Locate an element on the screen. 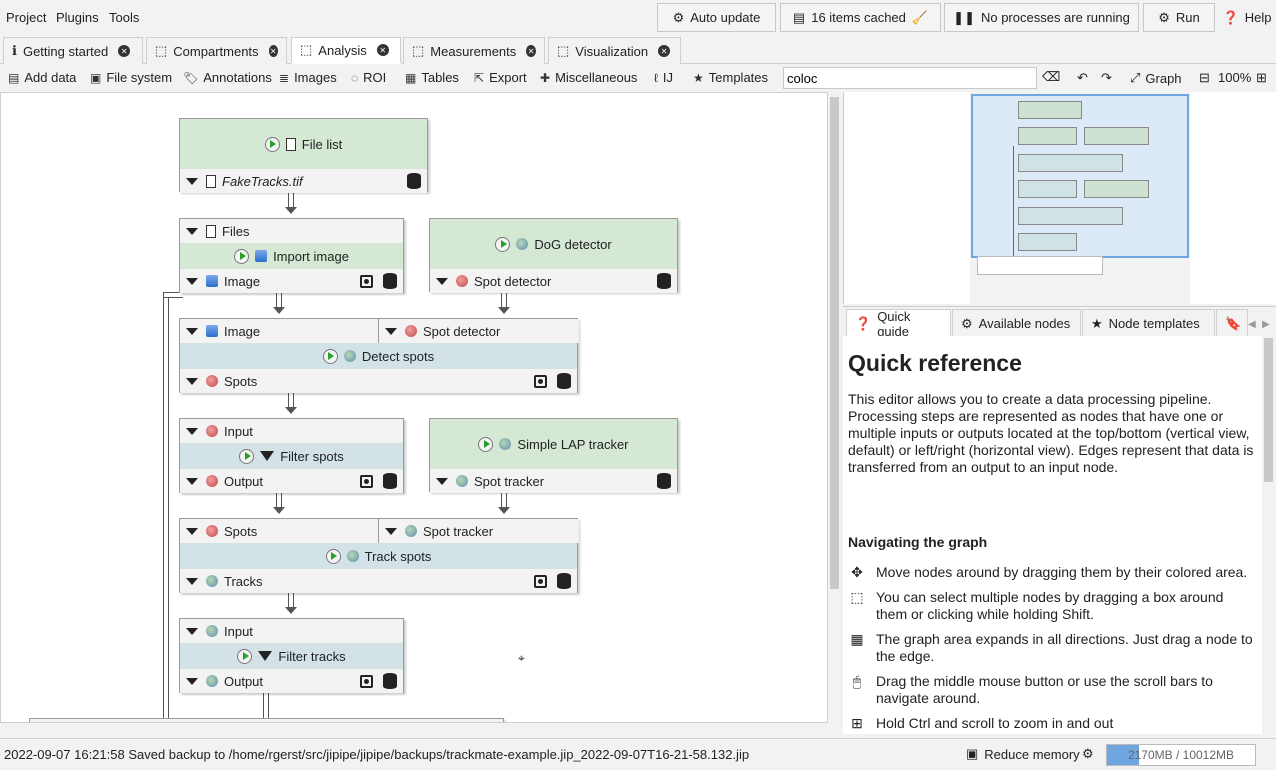 The height and width of the screenshot is (770, 1276). doc-scroll-thumb is located at coordinates (1268, 410).